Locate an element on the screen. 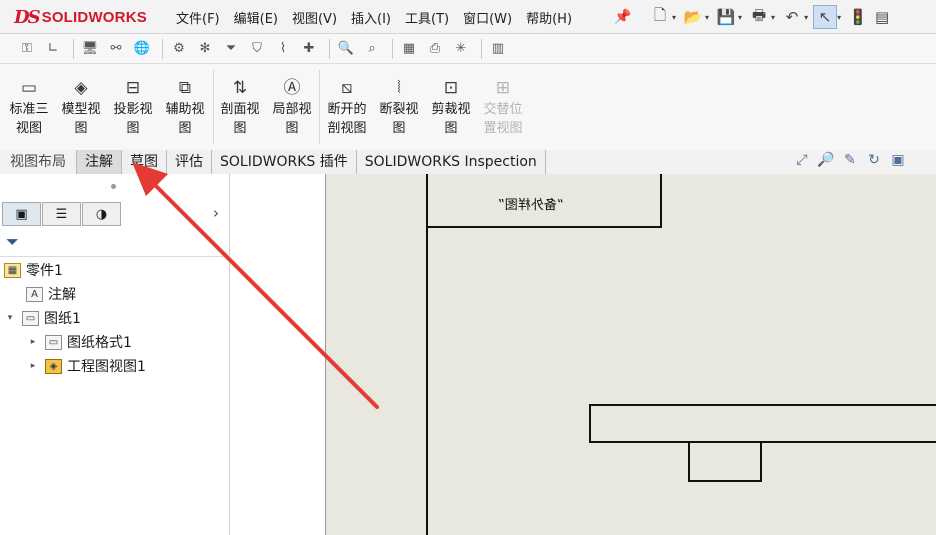  puzzle-icon: ✚ is located at coordinates (309, 49).